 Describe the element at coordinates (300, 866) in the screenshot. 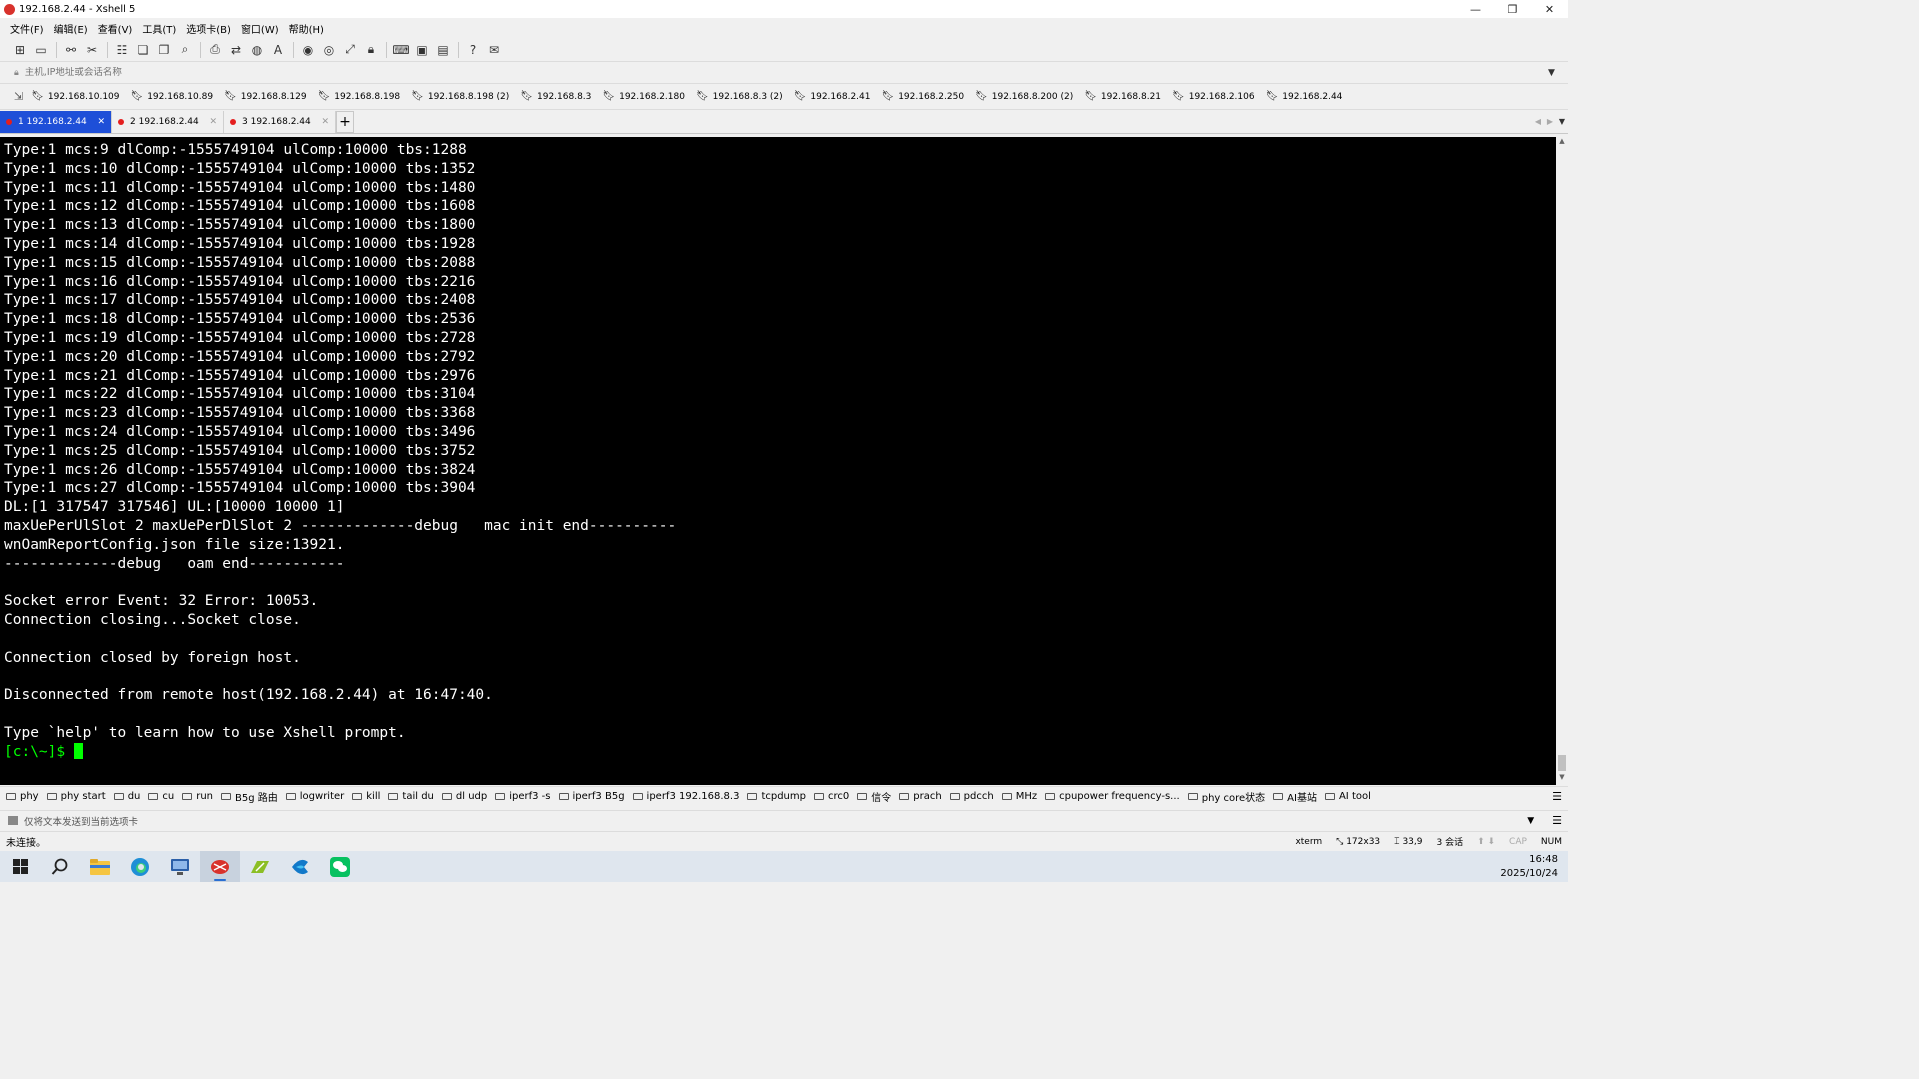

I see `visual-studio-icon` at that location.